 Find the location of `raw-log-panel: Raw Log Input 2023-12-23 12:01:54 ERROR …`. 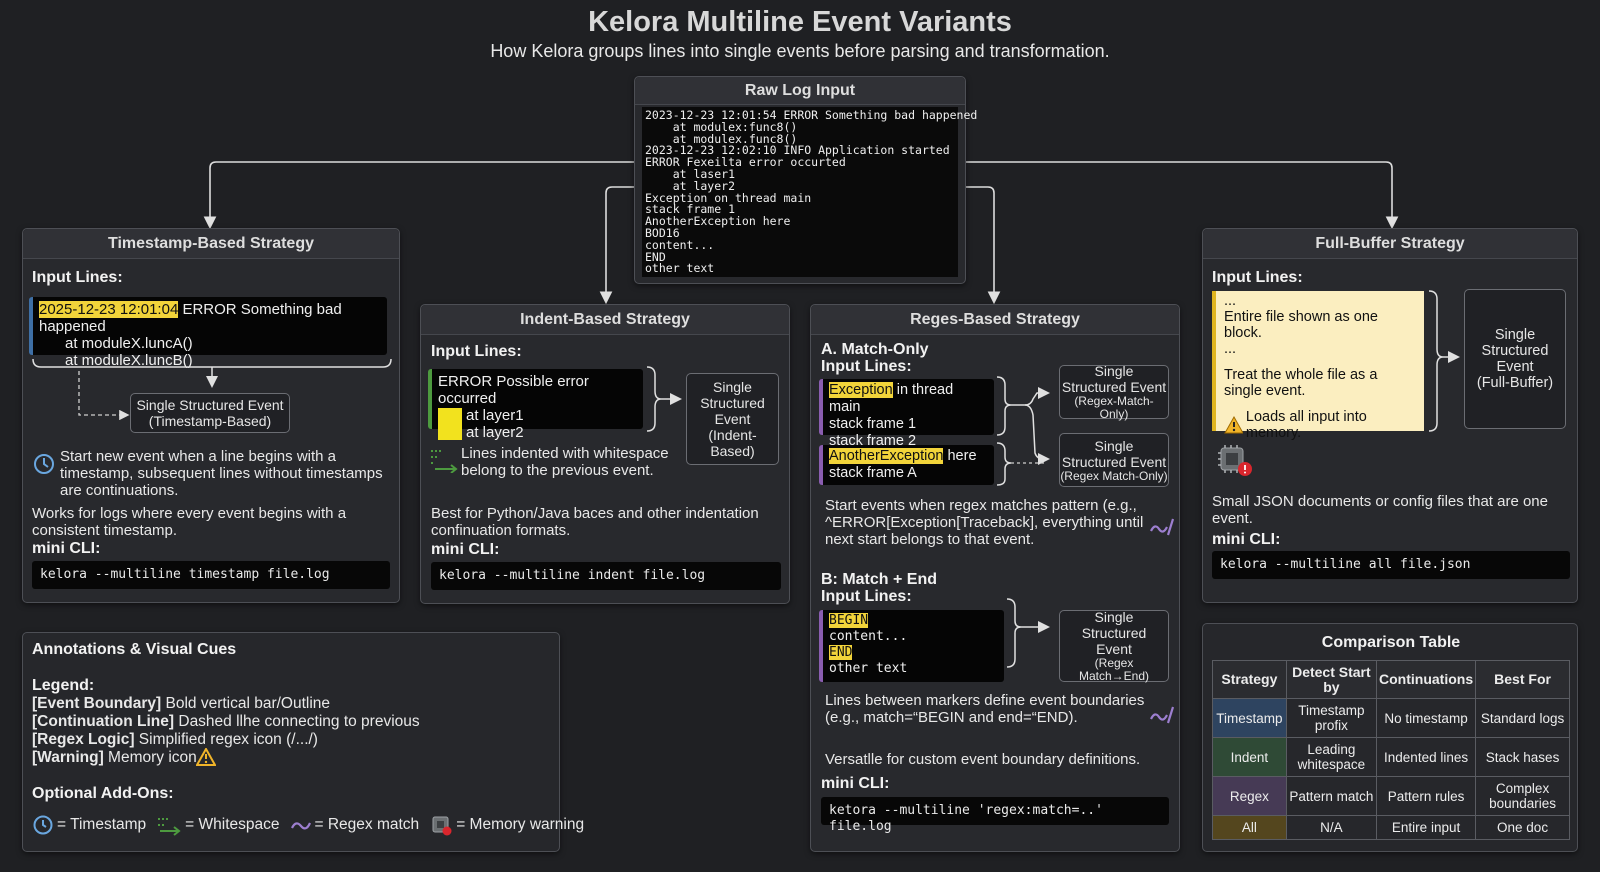

raw-log-panel: Raw Log Input 2023-12-23 12:01:54 ERROR … is located at coordinates (805, 180).